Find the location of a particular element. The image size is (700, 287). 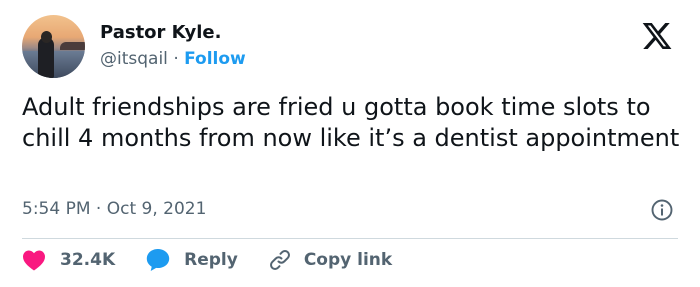

like-count: 32.4K is located at coordinates (88, 260).